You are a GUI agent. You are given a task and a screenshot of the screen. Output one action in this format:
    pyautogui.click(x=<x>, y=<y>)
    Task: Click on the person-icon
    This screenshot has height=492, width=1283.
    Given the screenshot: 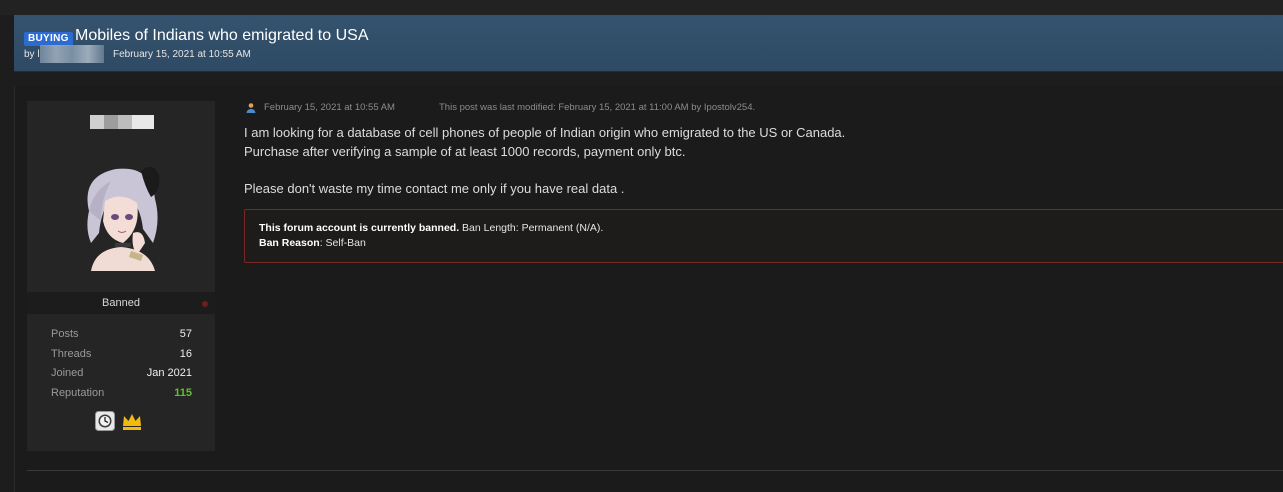 What is the action you would take?
    pyautogui.click(x=251, y=108)
    